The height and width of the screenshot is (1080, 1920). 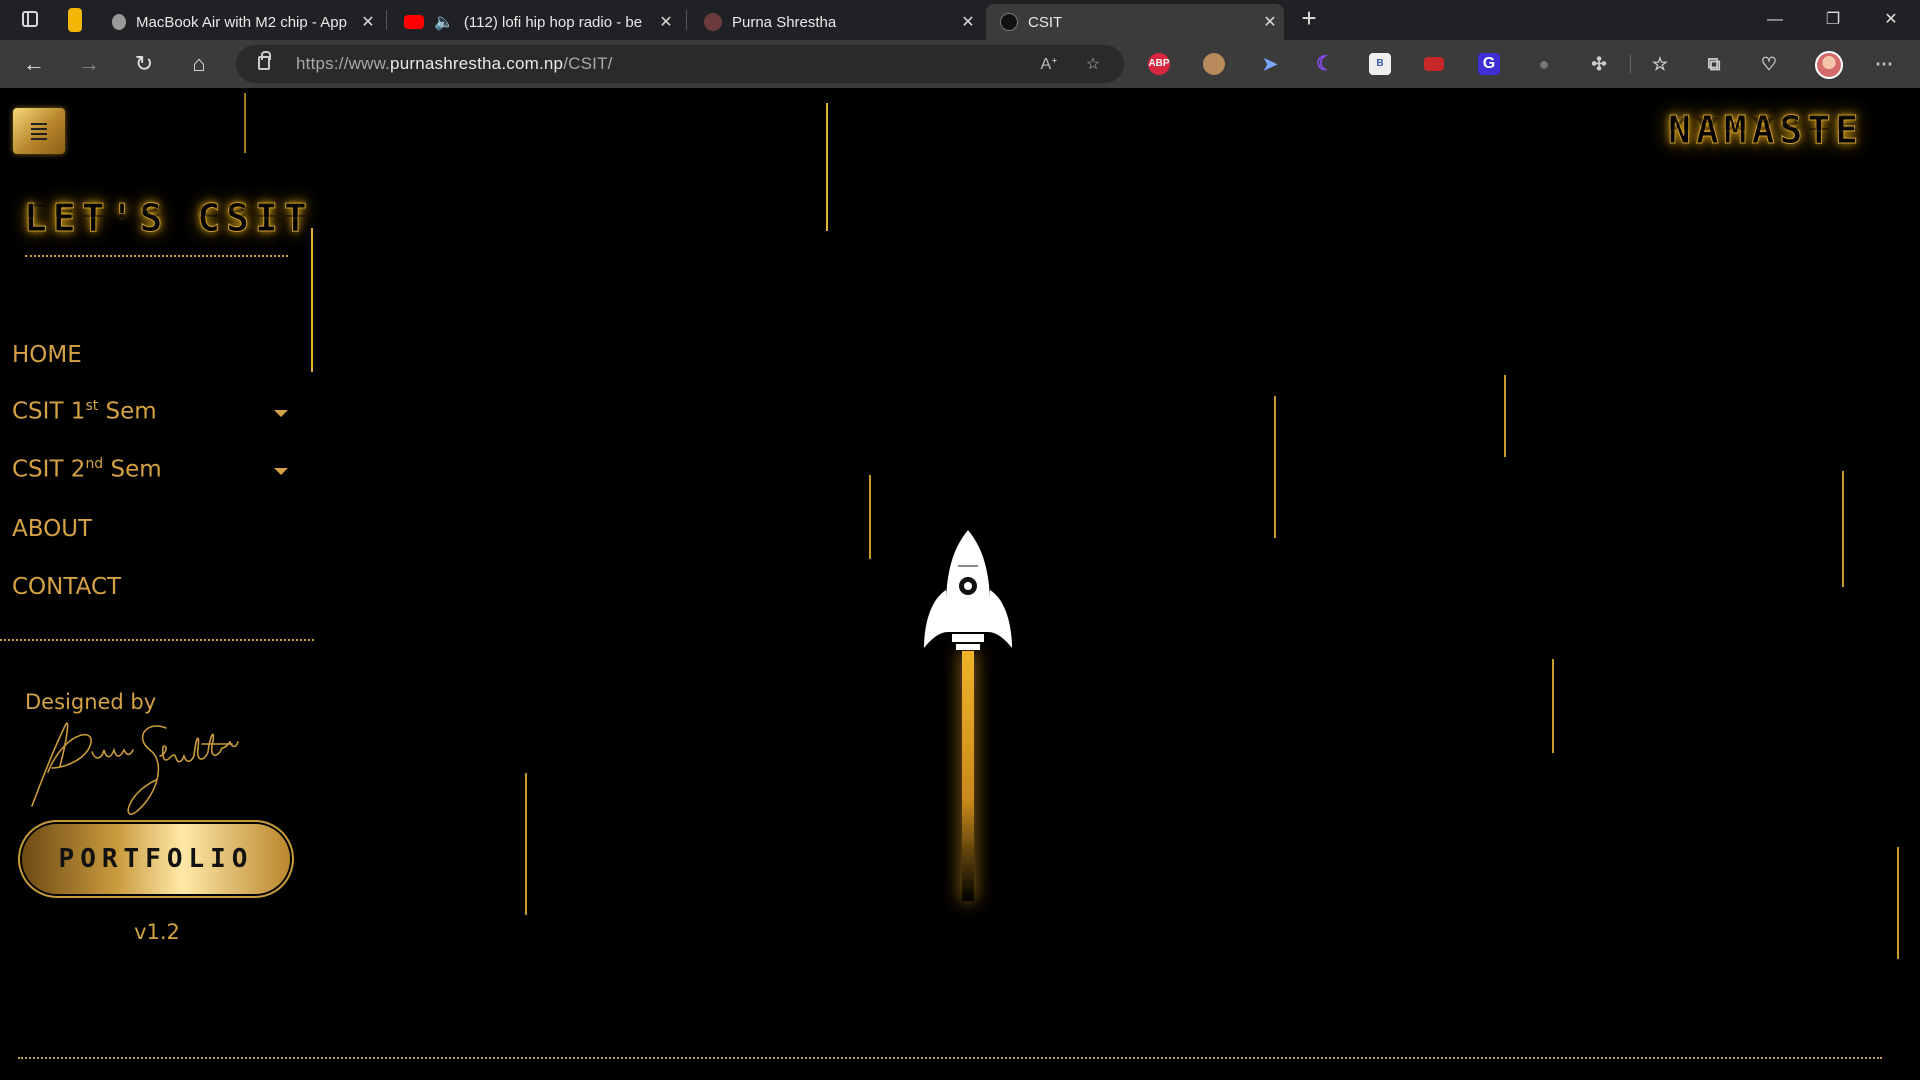 I want to click on nav-csit-1st-sem: CSIT 1st Sem, so click(x=84, y=411).